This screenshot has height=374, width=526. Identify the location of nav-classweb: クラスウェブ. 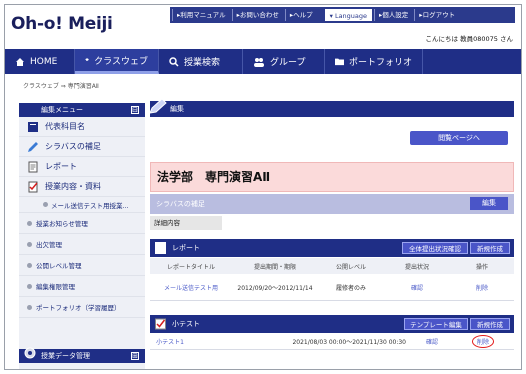
(117, 61).